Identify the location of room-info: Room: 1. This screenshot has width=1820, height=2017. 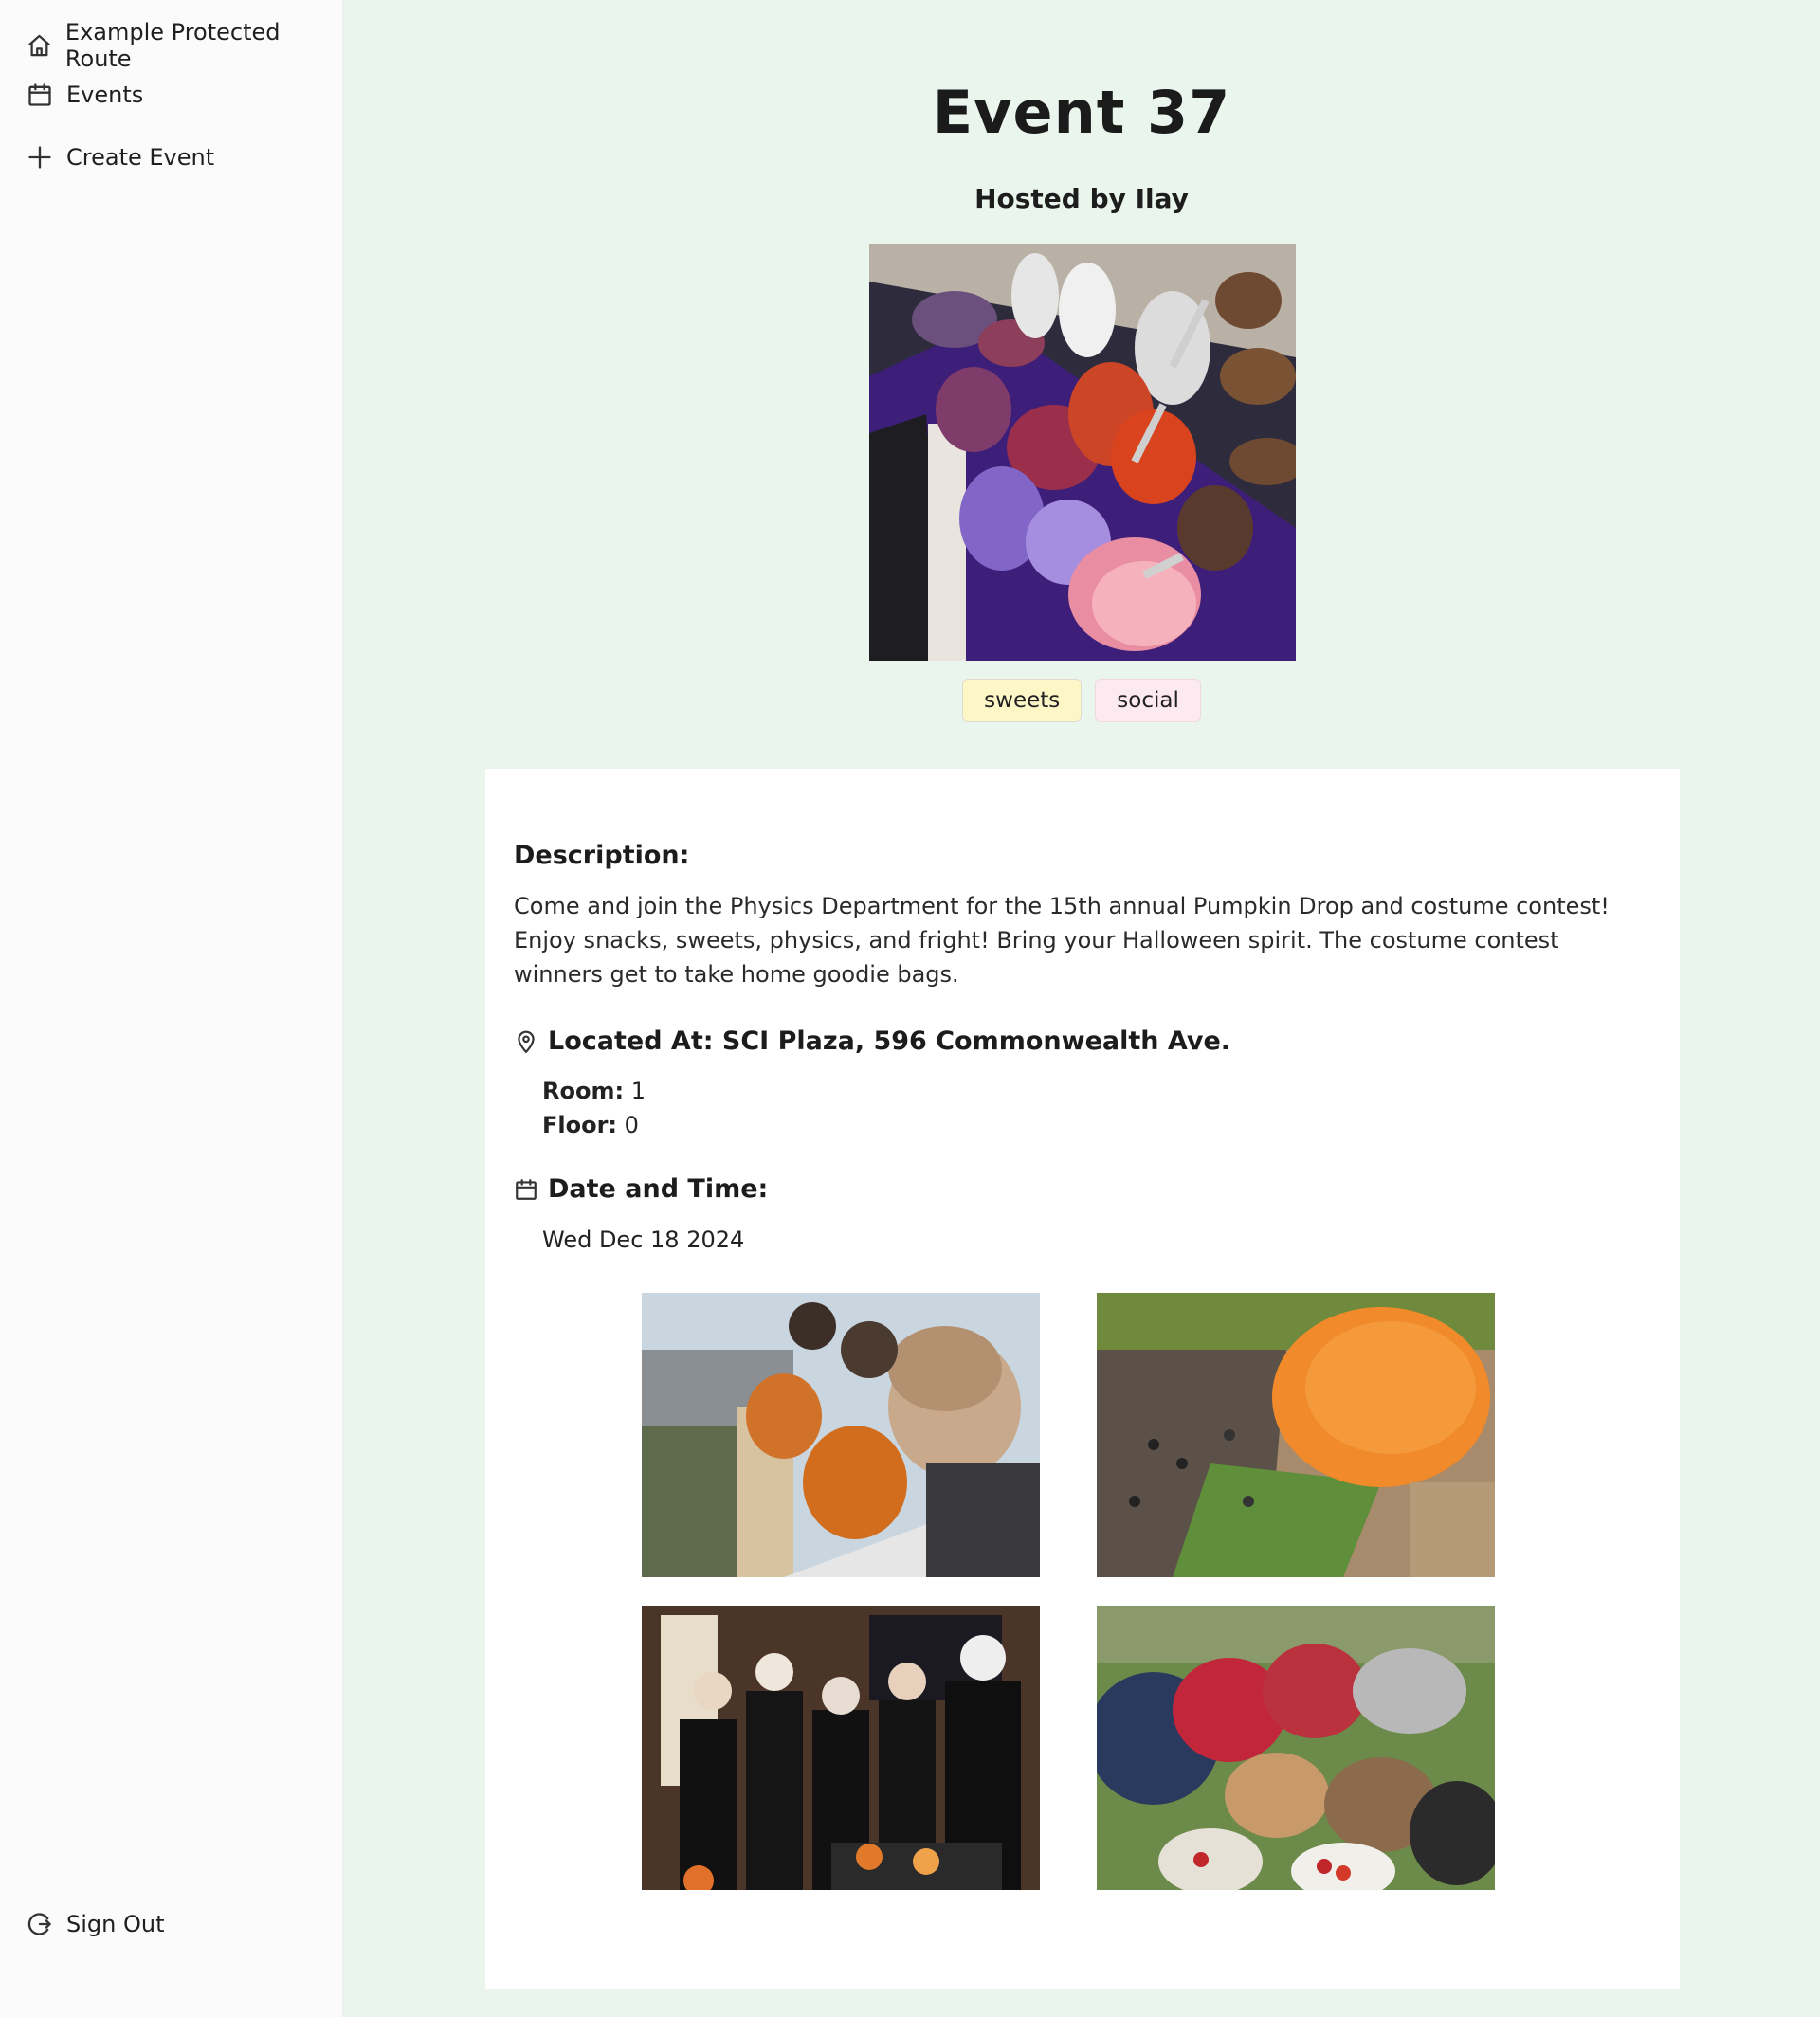
(594, 1091).